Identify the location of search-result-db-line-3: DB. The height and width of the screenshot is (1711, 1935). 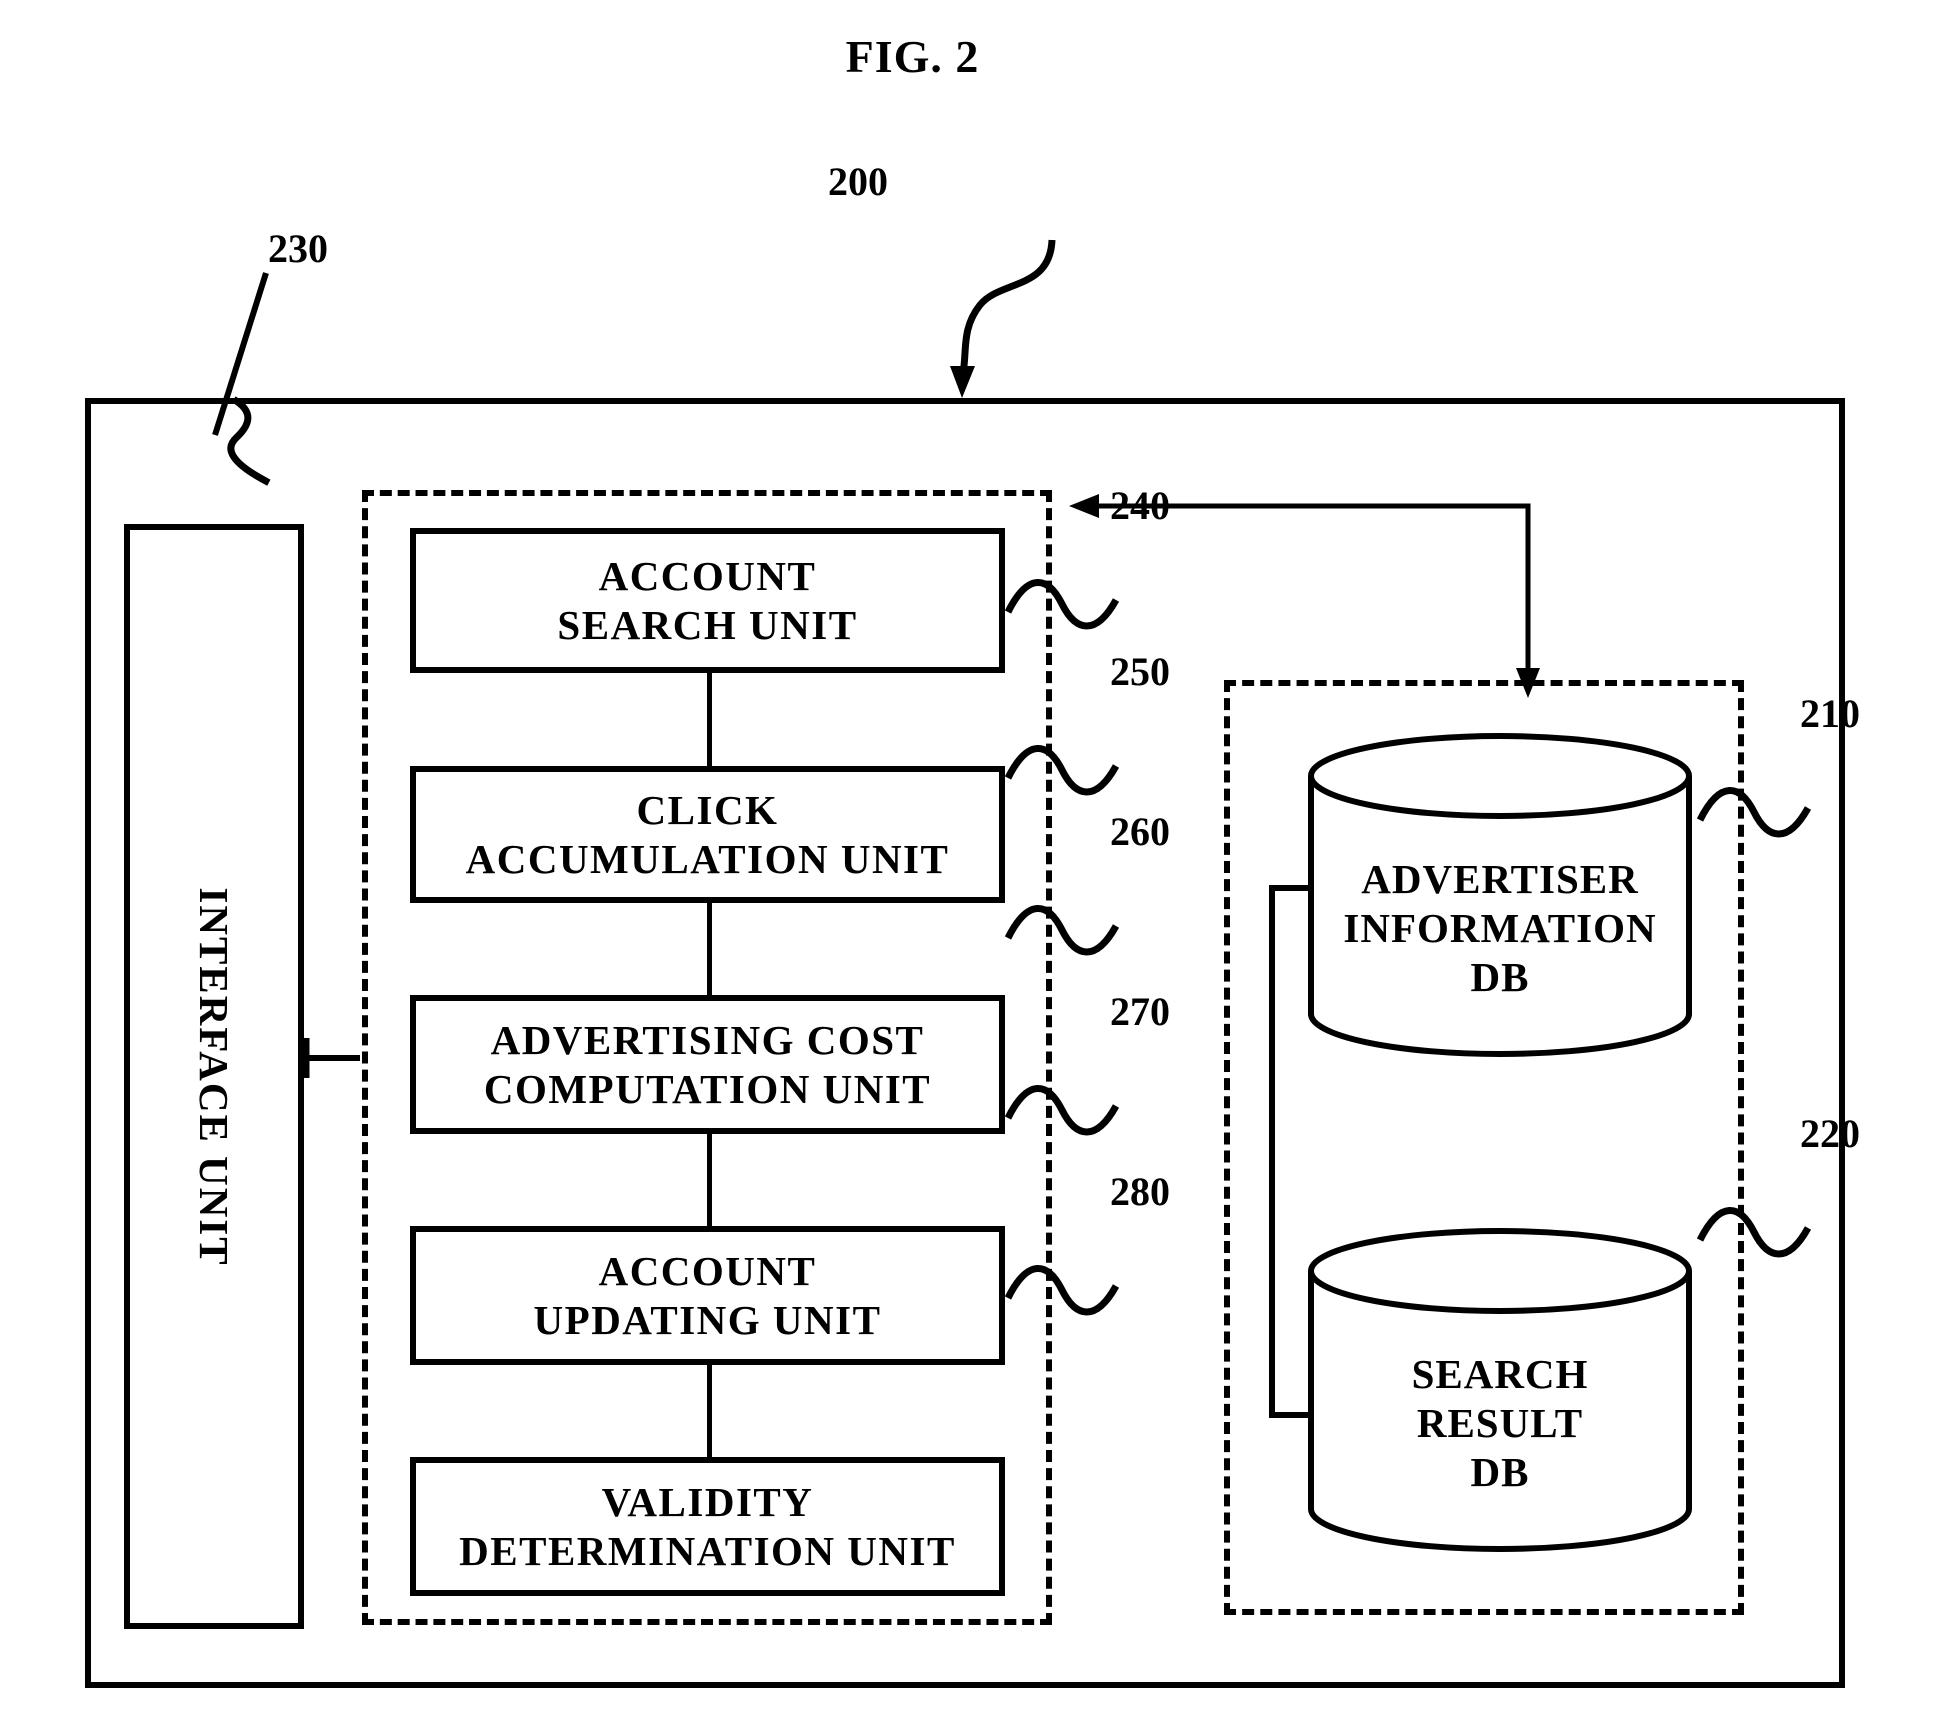
(1500, 1472).